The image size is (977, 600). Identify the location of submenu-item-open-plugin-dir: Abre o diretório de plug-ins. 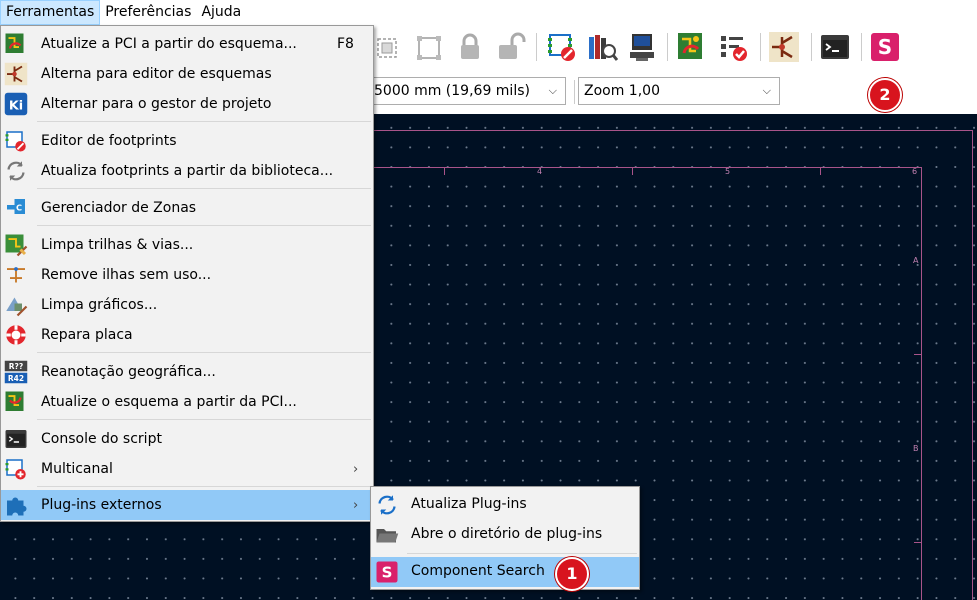
(505, 535).